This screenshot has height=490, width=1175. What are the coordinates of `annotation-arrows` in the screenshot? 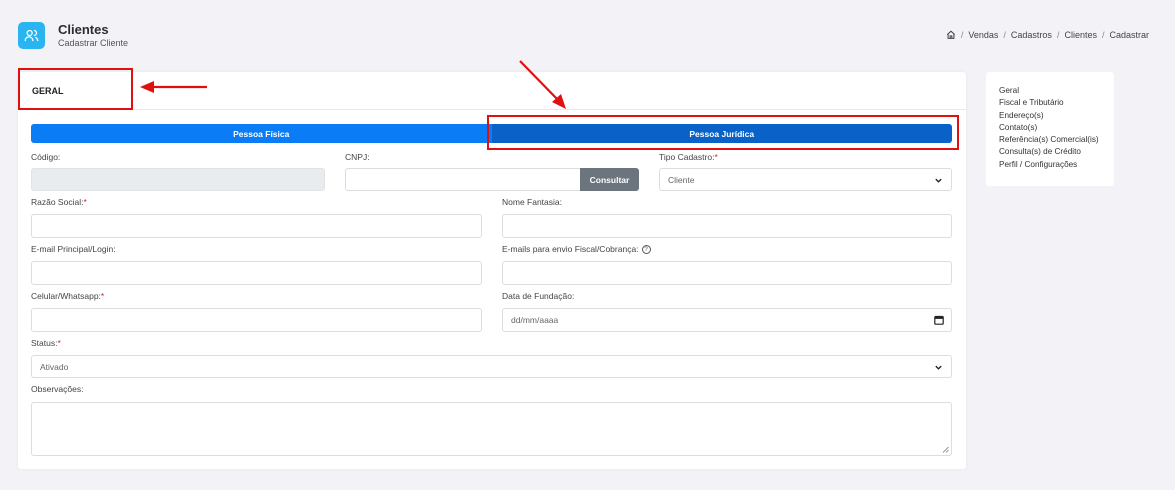 It's located at (353, 84).